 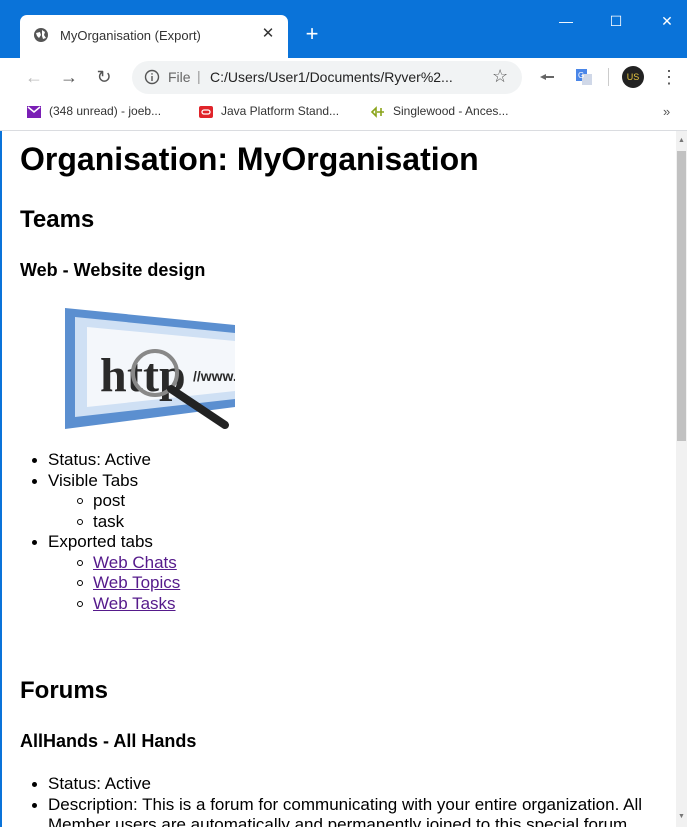 What do you see at coordinates (681, 479) in the screenshot?
I see `vertical-scrollbar: ▲ ▼` at bounding box center [681, 479].